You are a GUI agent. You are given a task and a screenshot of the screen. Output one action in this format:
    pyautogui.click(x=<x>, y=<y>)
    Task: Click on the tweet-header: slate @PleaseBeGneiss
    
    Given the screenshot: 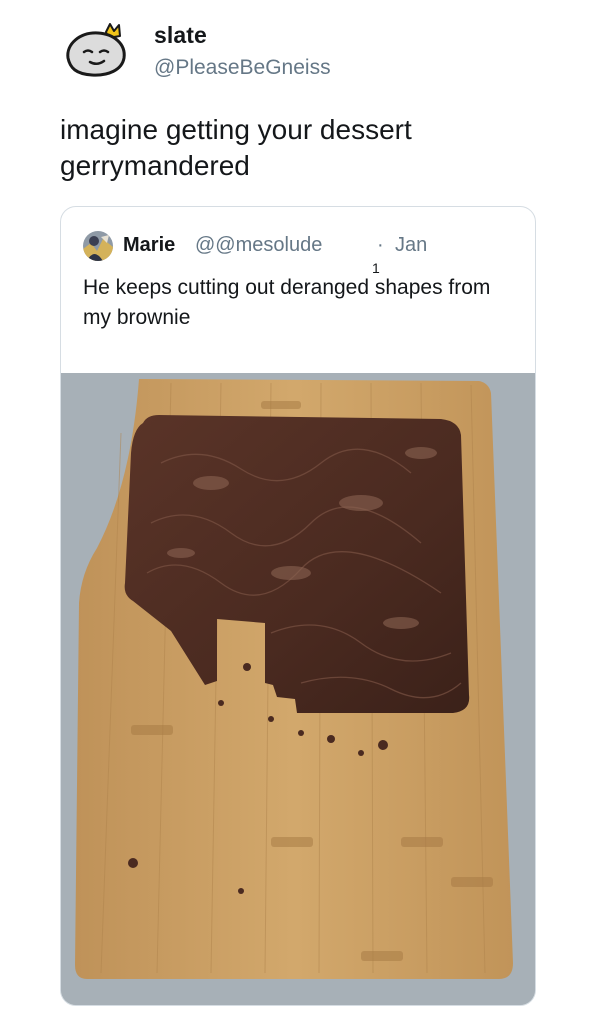 What is the action you would take?
    pyautogui.click(x=312, y=53)
    